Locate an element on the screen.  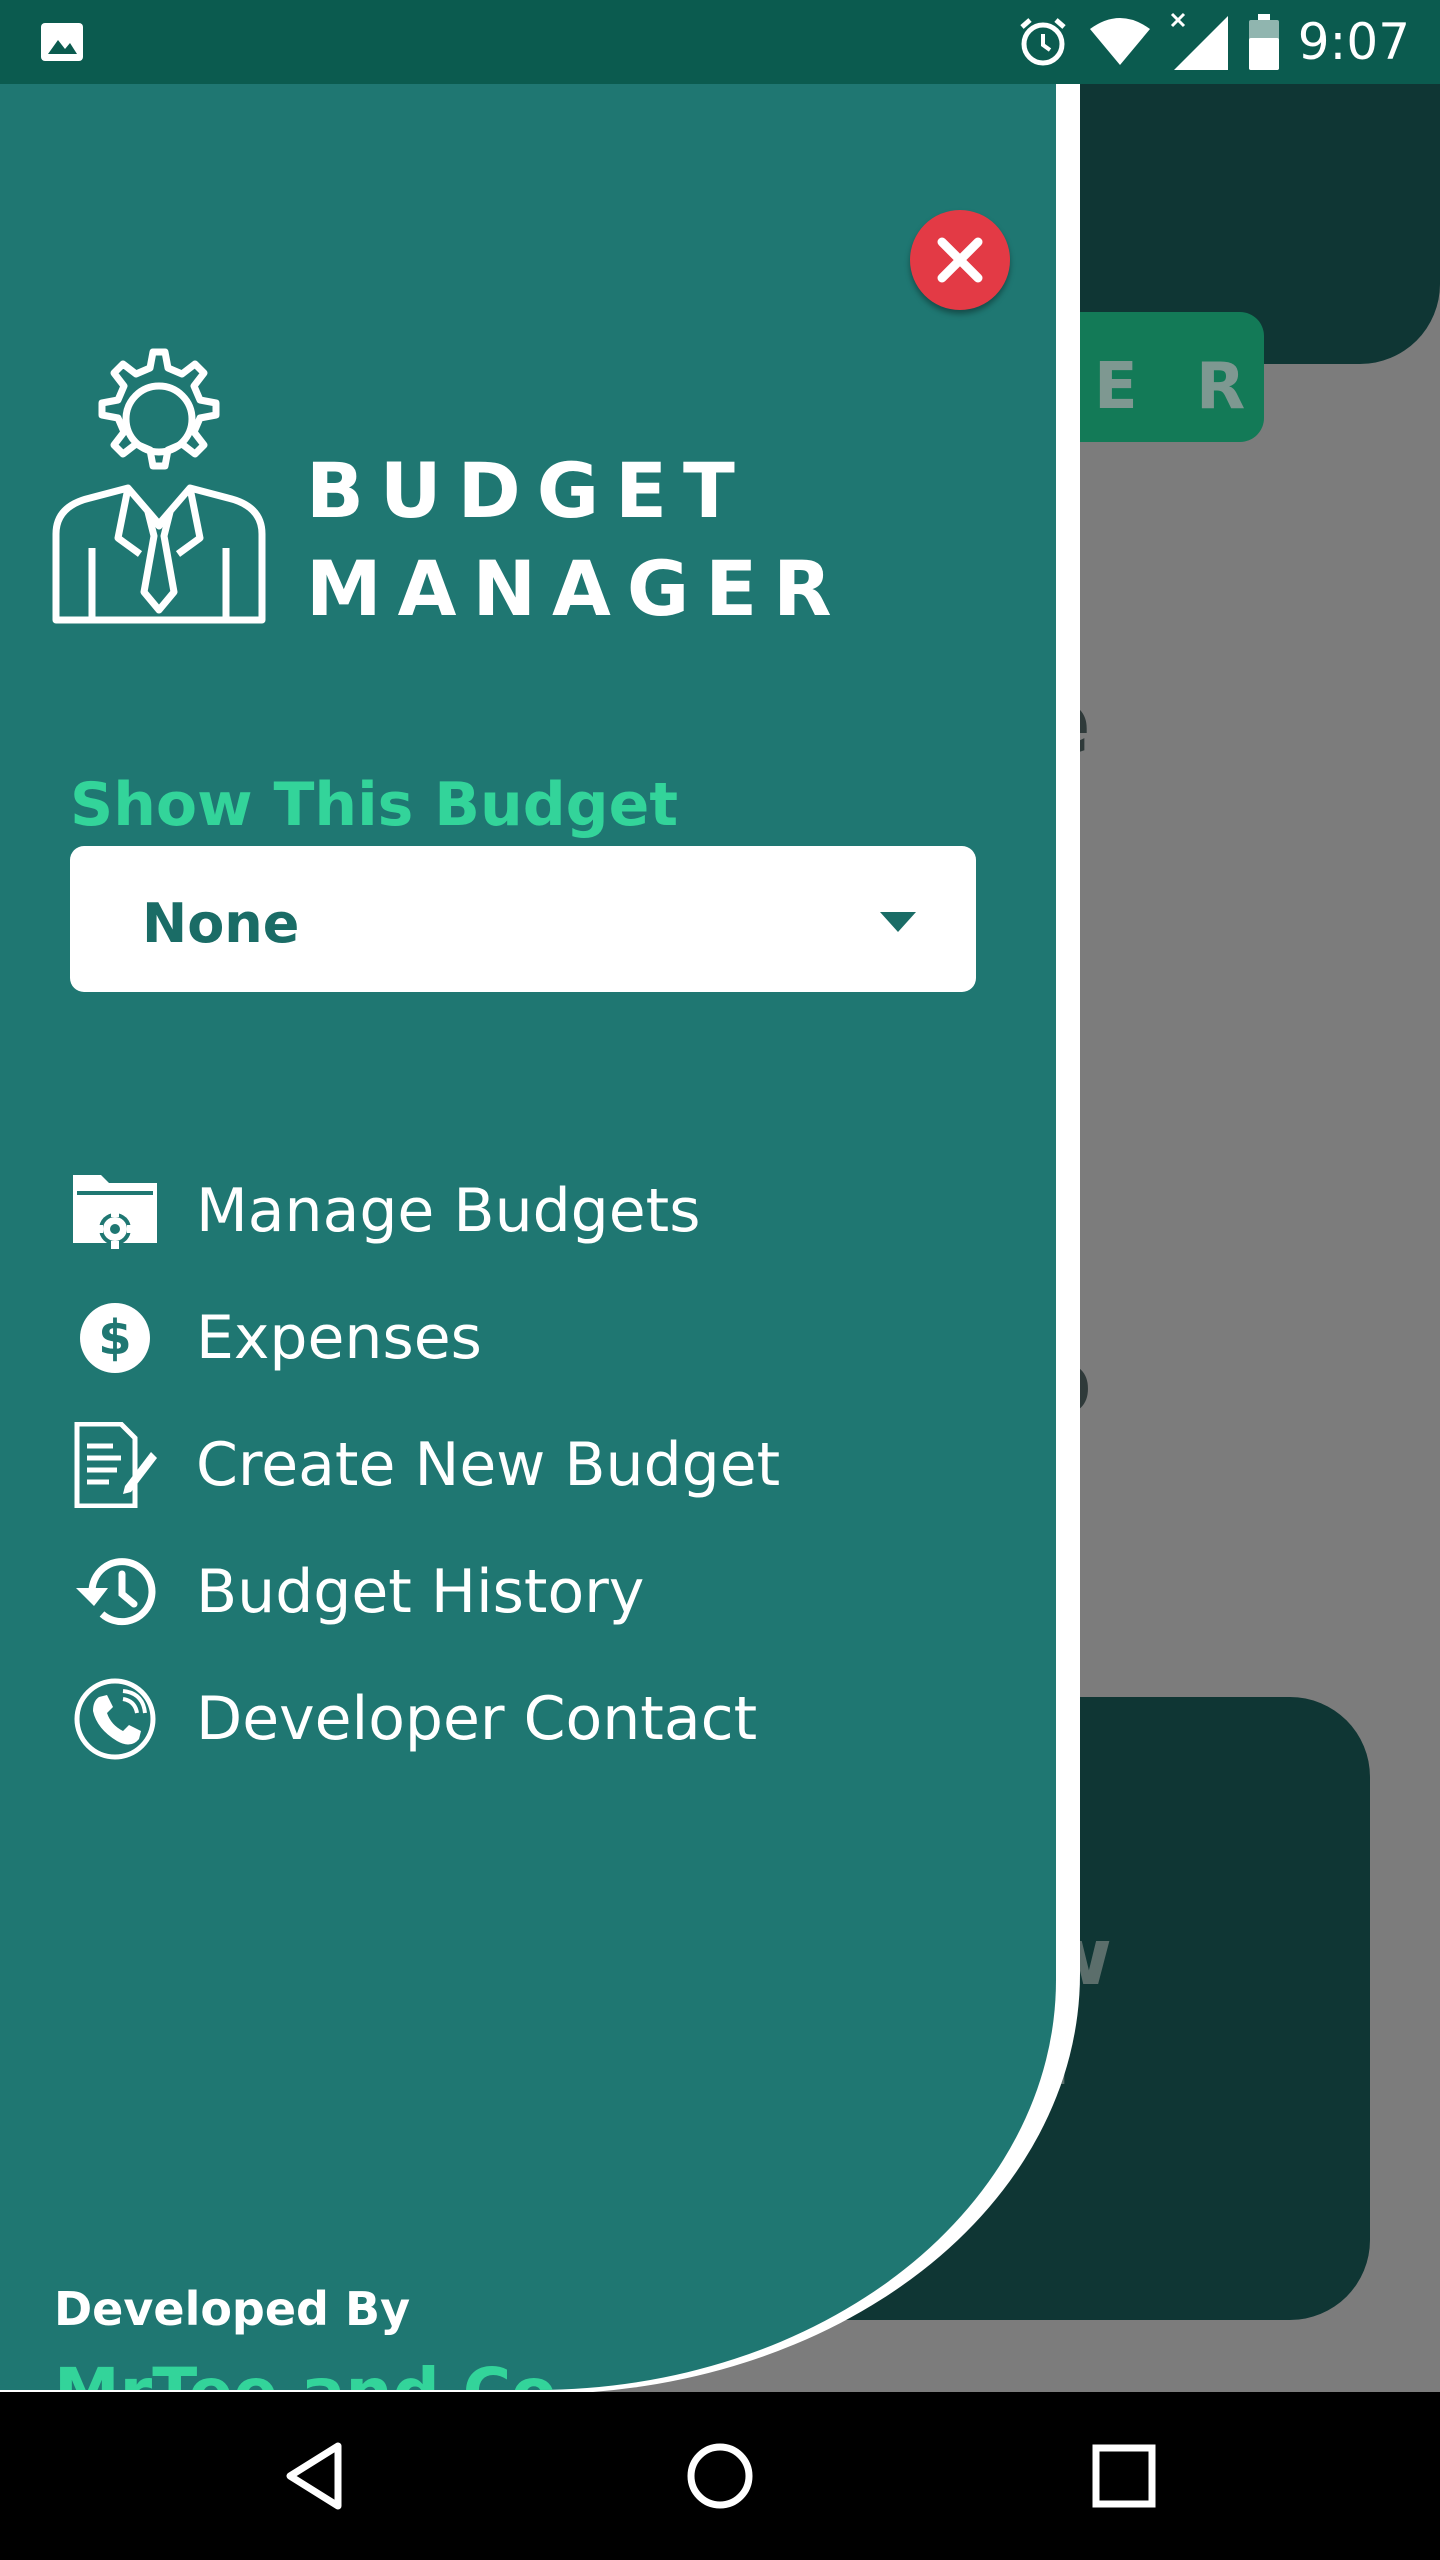
system-navigation-bar is located at coordinates (720, 2476).